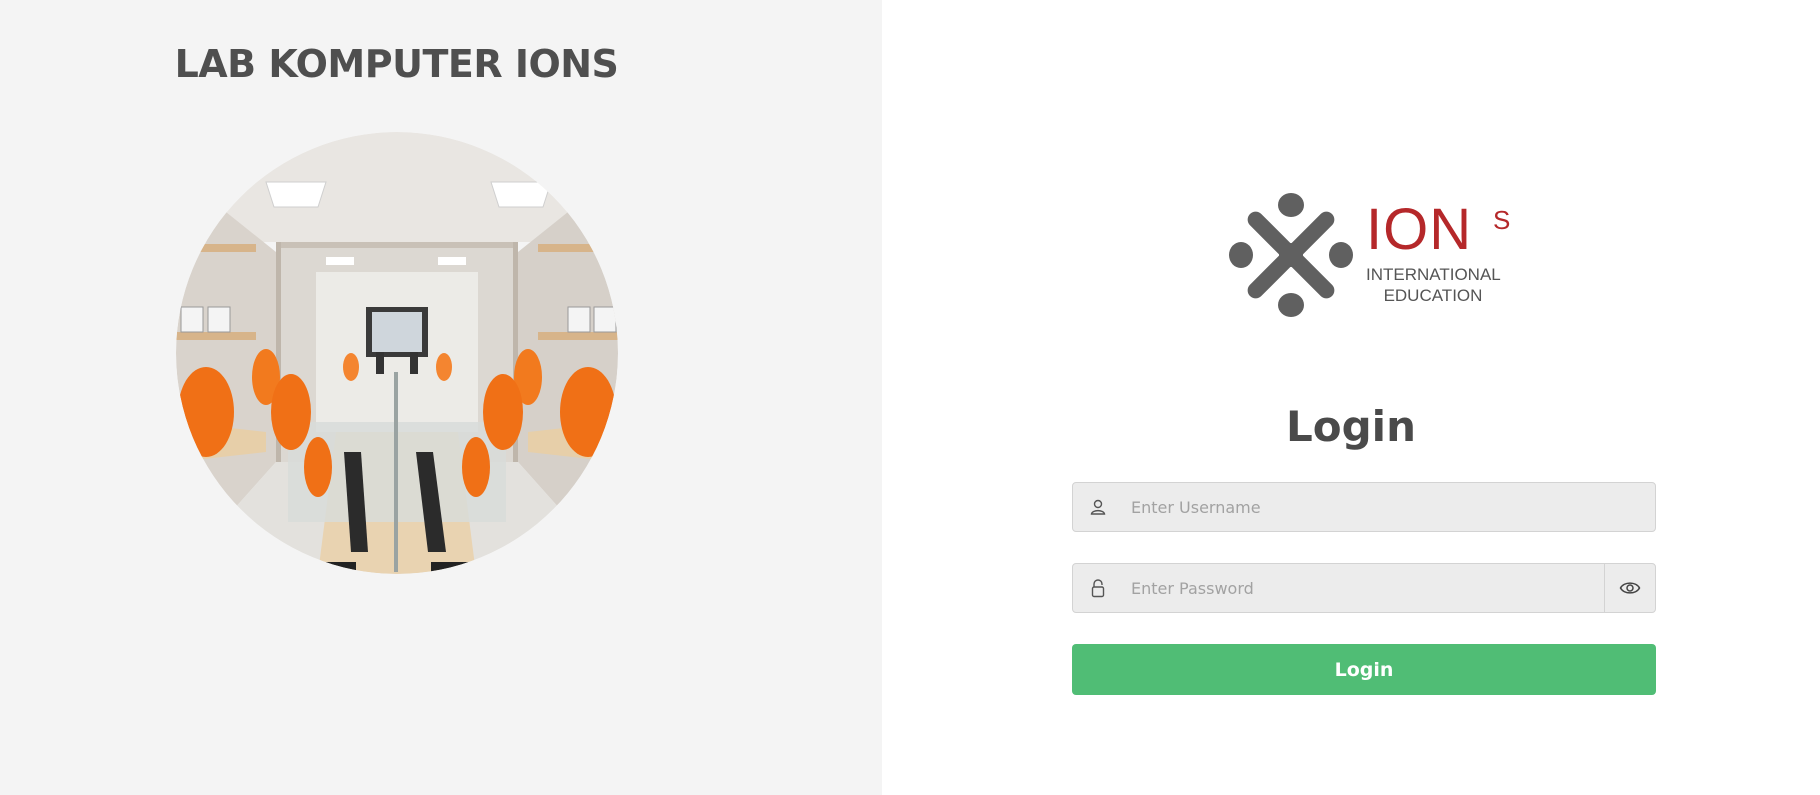 This screenshot has height=795, width=1820. I want to click on logo-brand-text: ION, so click(1419, 229).